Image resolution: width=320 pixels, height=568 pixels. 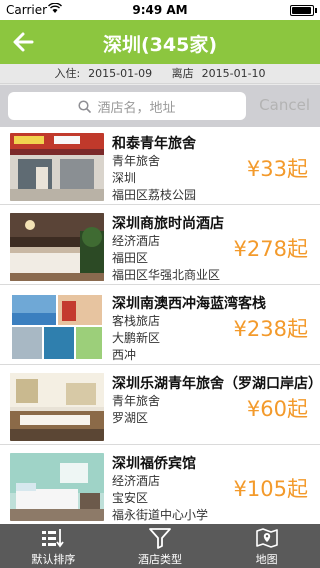 What do you see at coordinates (302, 10) in the screenshot?
I see `battery-icon` at bounding box center [302, 10].